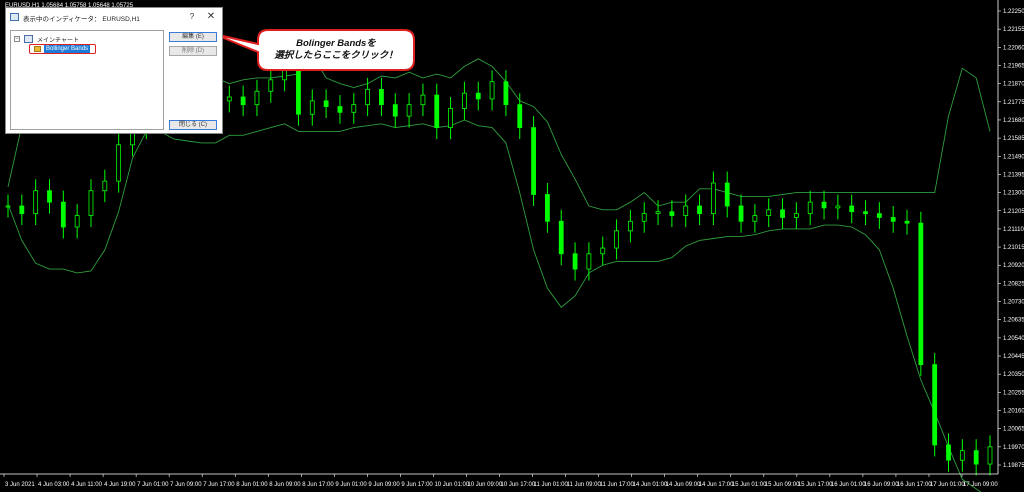  I want to click on time-label: 10 Jun 09:00, so click(484, 485).